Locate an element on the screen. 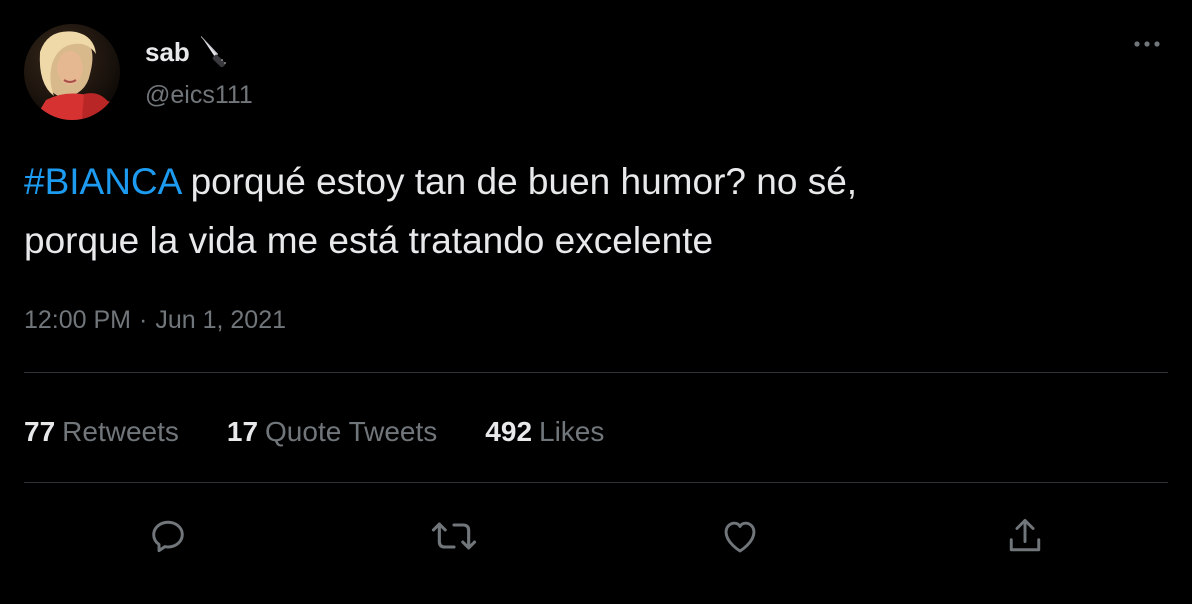 The image size is (1192, 604). likes-label: Likes is located at coordinates (572, 431).